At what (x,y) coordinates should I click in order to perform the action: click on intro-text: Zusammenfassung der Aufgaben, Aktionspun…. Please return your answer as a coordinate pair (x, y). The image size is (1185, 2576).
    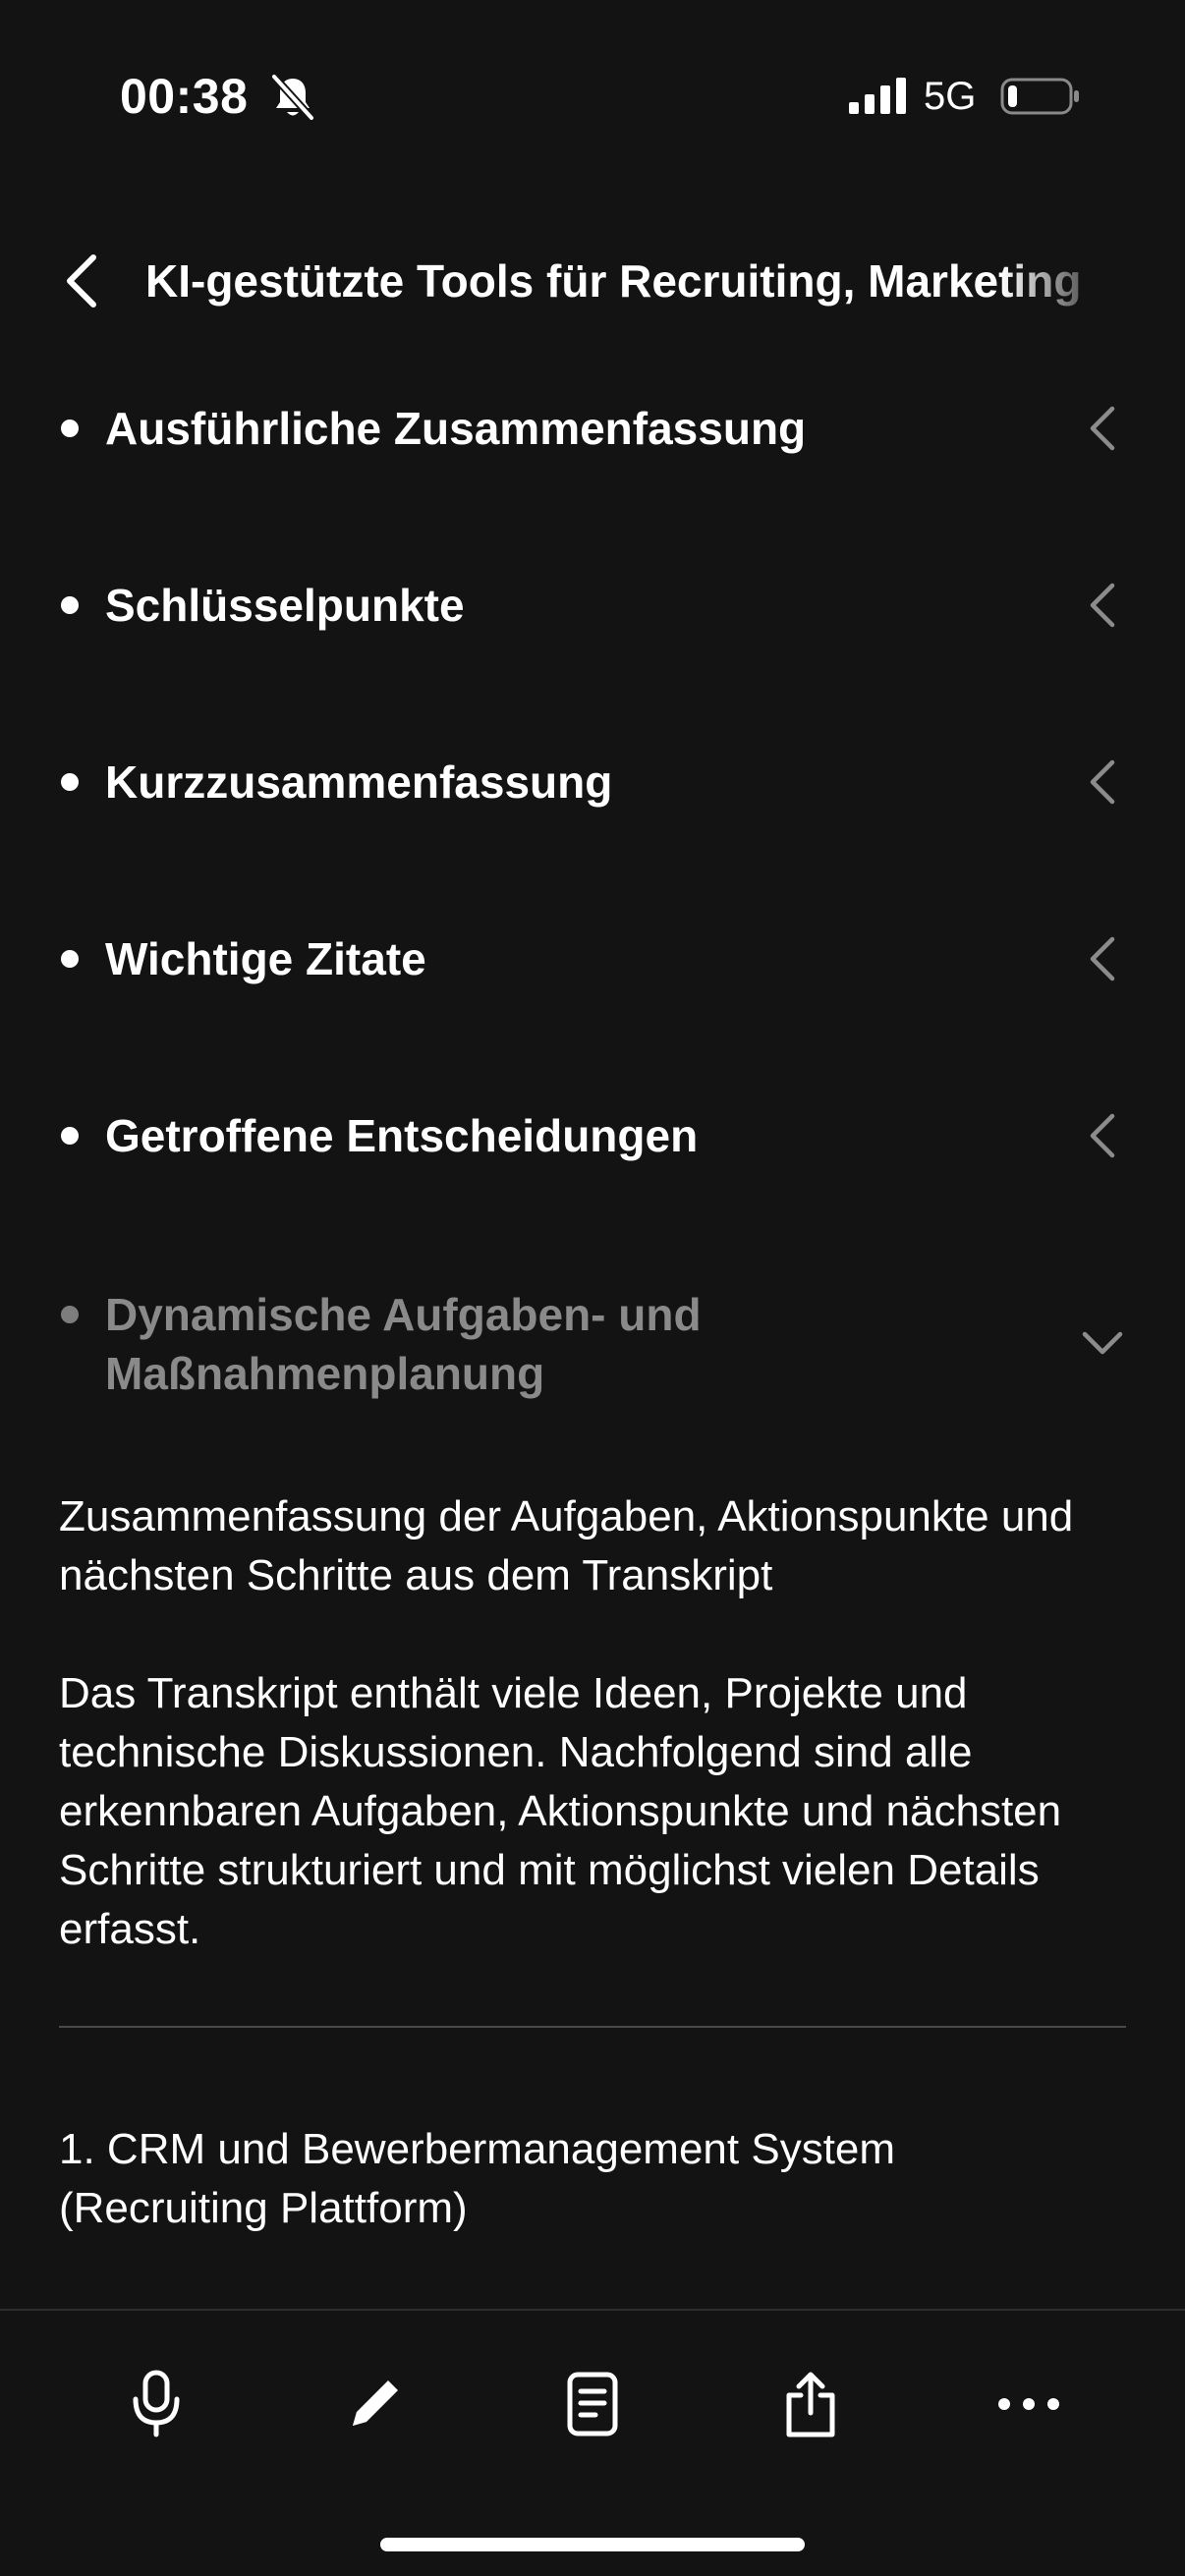
    Looking at the image, I should click on (567, 1545).